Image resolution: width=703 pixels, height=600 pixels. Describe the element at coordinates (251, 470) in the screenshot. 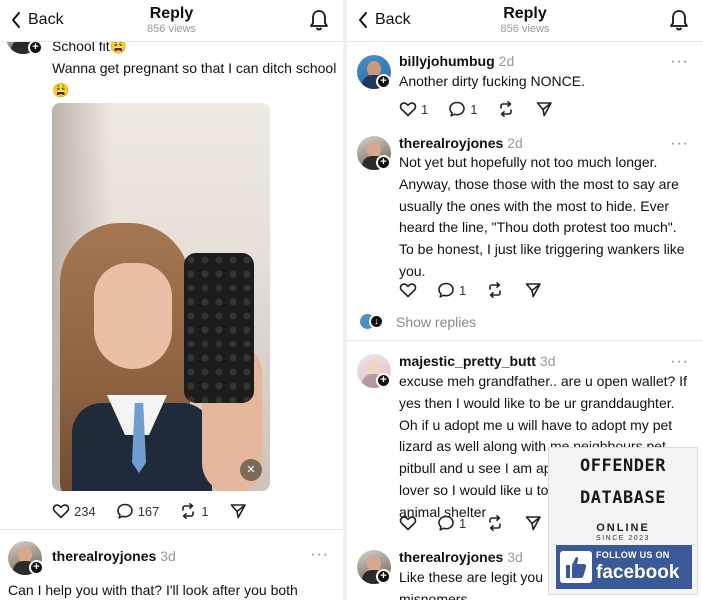

I see `mute-icon: ✕` at that location.